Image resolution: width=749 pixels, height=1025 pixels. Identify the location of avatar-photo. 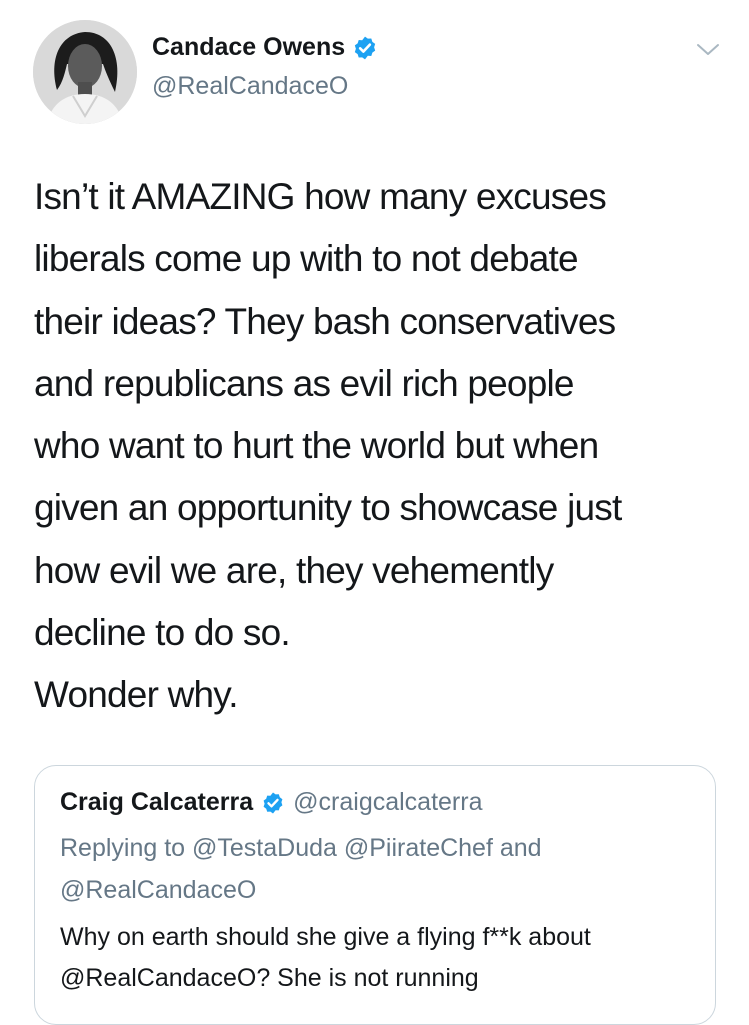
(85, 72).